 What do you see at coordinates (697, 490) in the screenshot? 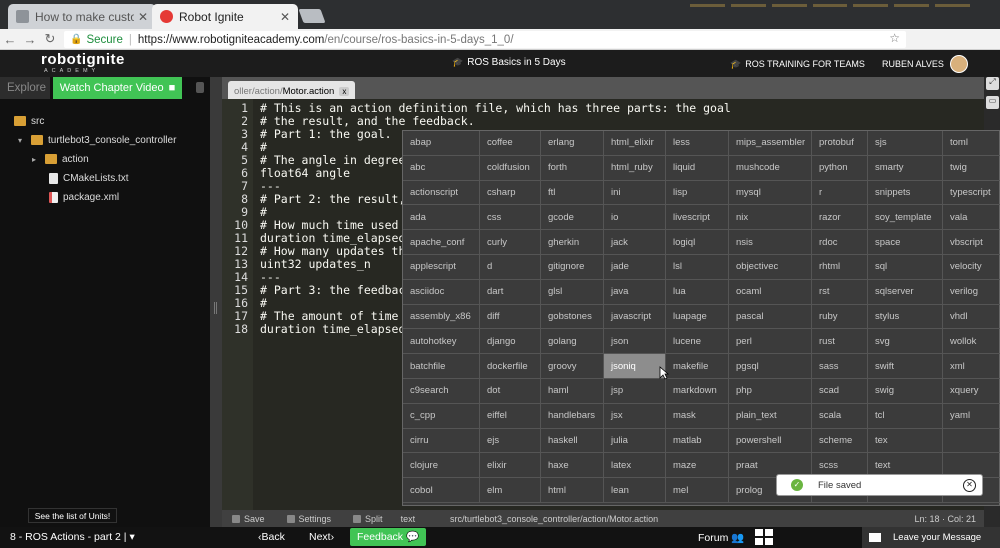
I see `mode-option-mel: mel` at bounding box center [697, 490].